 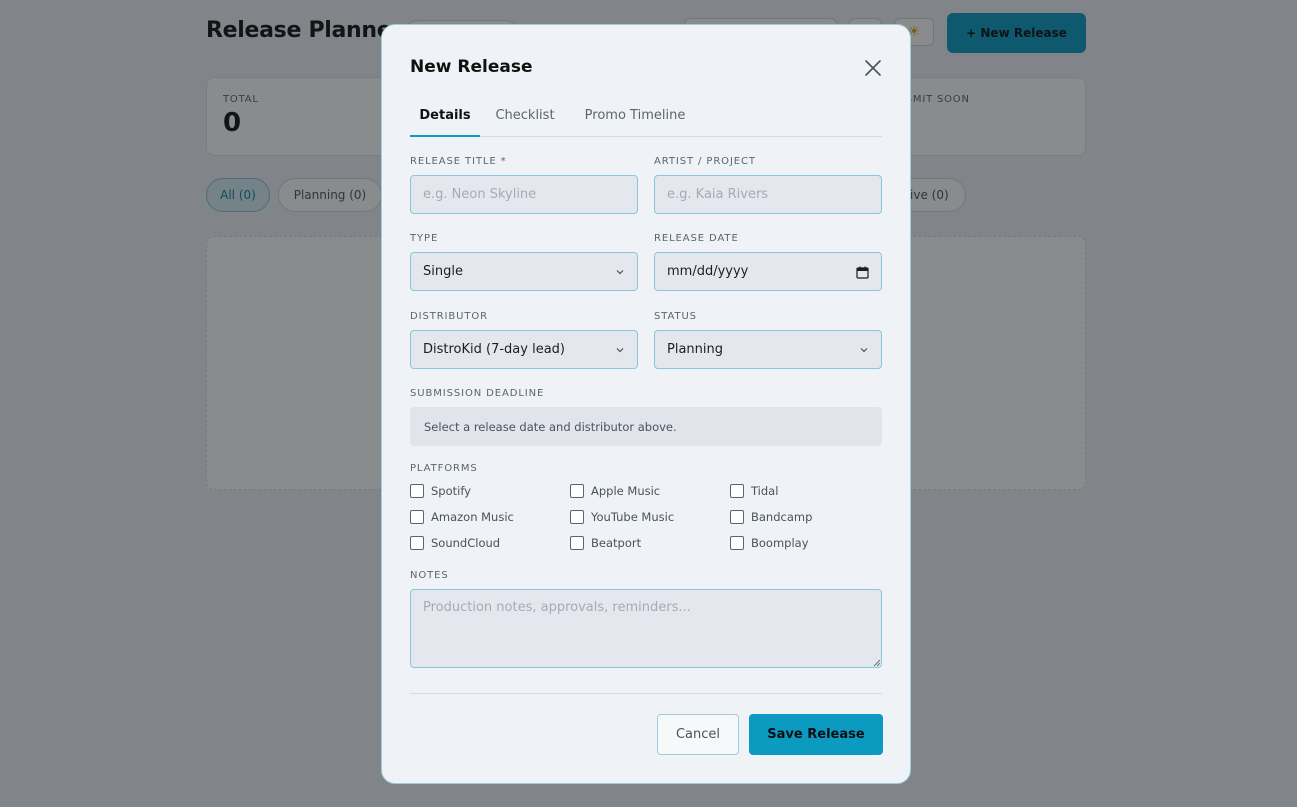 I want to click on tab-checklist: Checklist, so click(x=525, y=121).